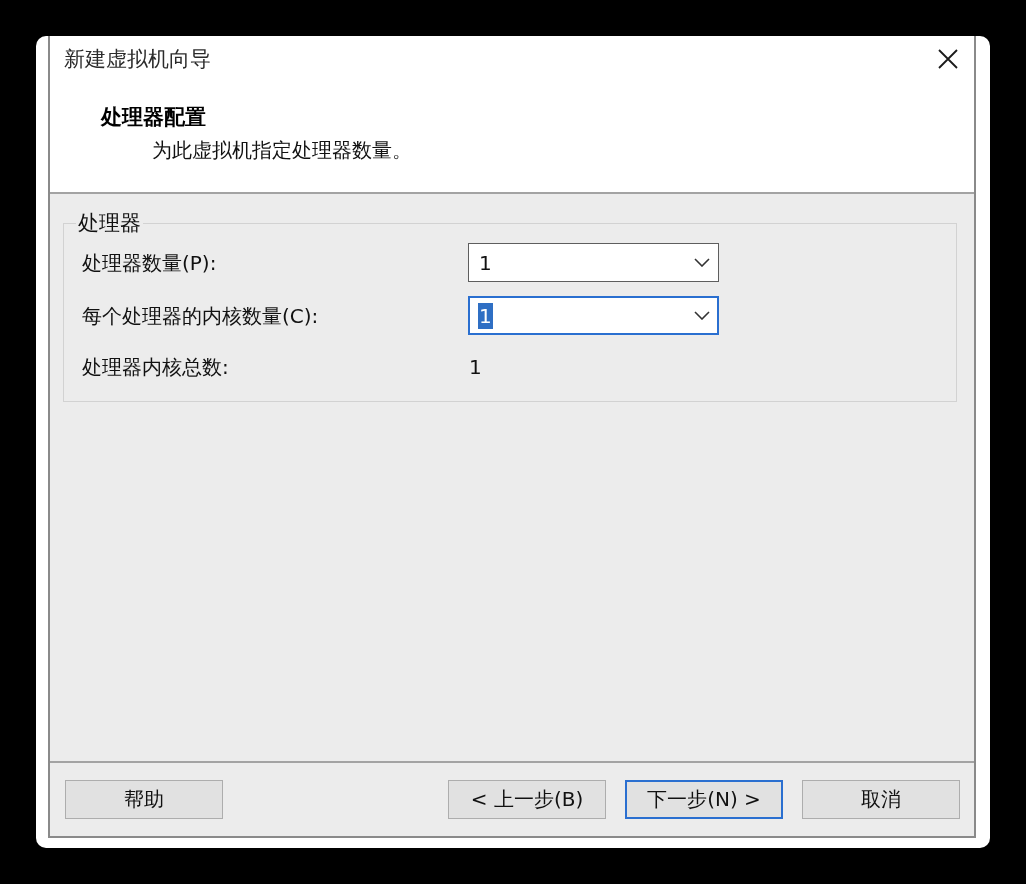 The height and width of the screenshot is (884, 1026). Describe the element at coordinates (144, 799) in the screenshot. I see `help-button: 帮助` at that location.